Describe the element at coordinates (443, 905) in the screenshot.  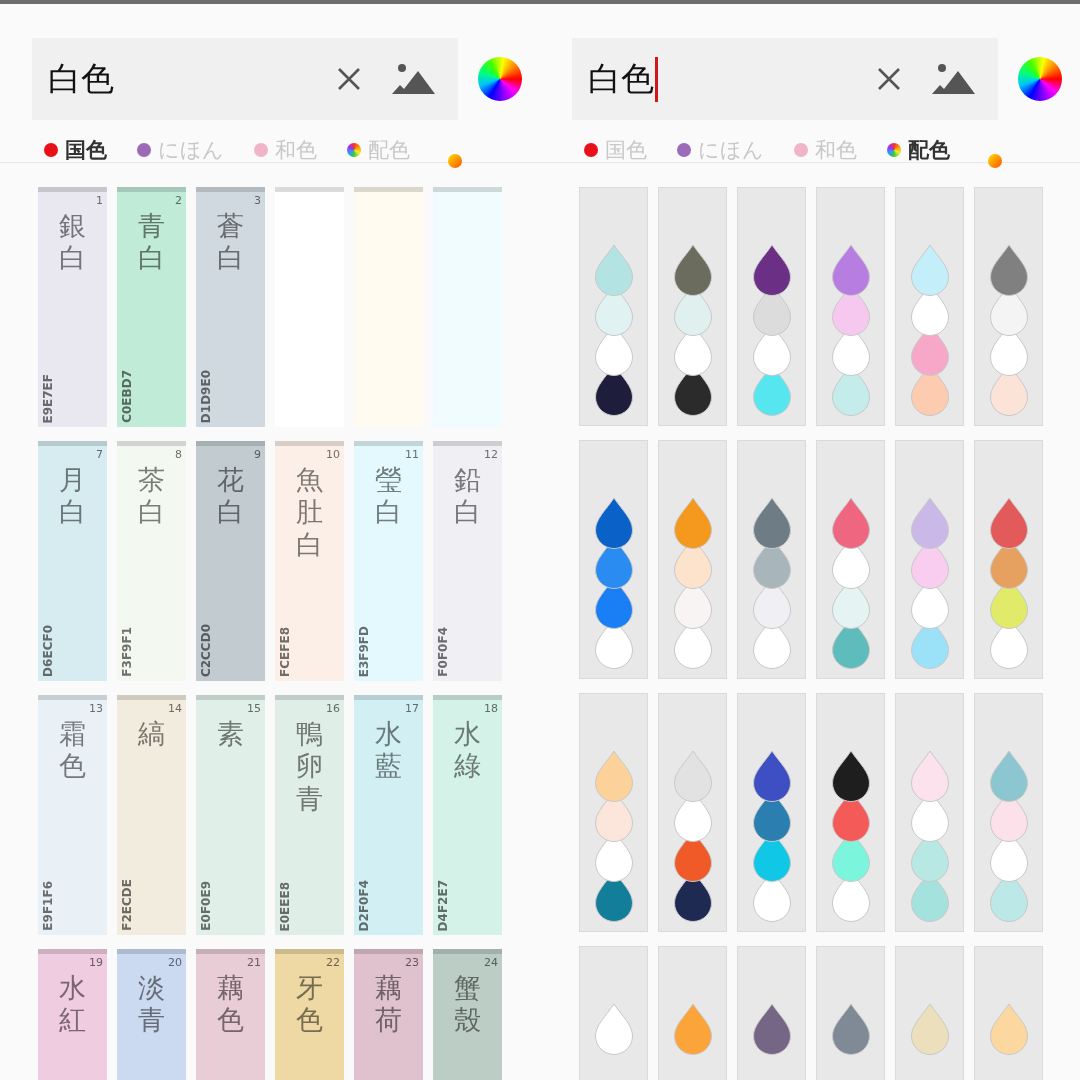
I see `hex-code: D4F2E7` at that location.